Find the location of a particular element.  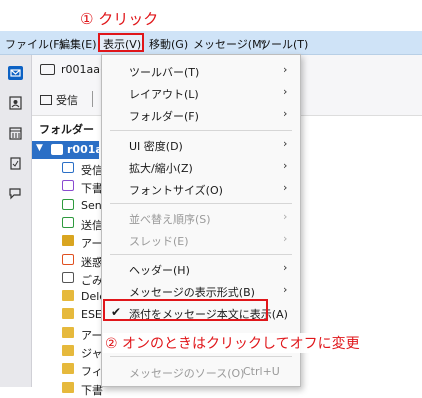

menu-view: 表示(V) is located at coordinates (122, 44).